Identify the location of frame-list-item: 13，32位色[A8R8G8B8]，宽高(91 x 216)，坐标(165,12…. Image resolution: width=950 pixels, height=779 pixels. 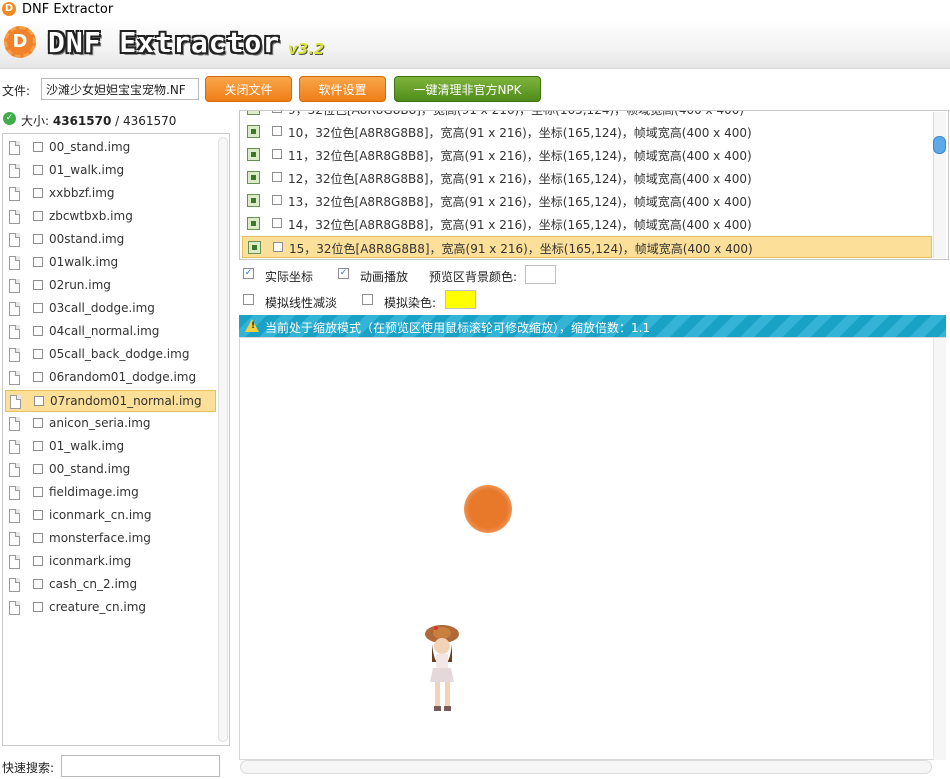
(587, 201).